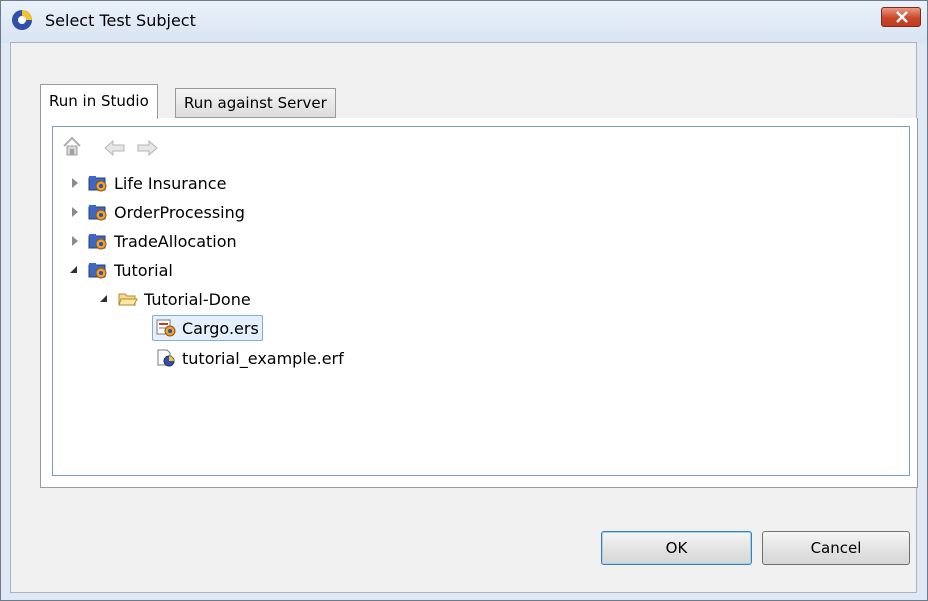  I want to click on window-title: Select Test Subject, so click(120, 20).